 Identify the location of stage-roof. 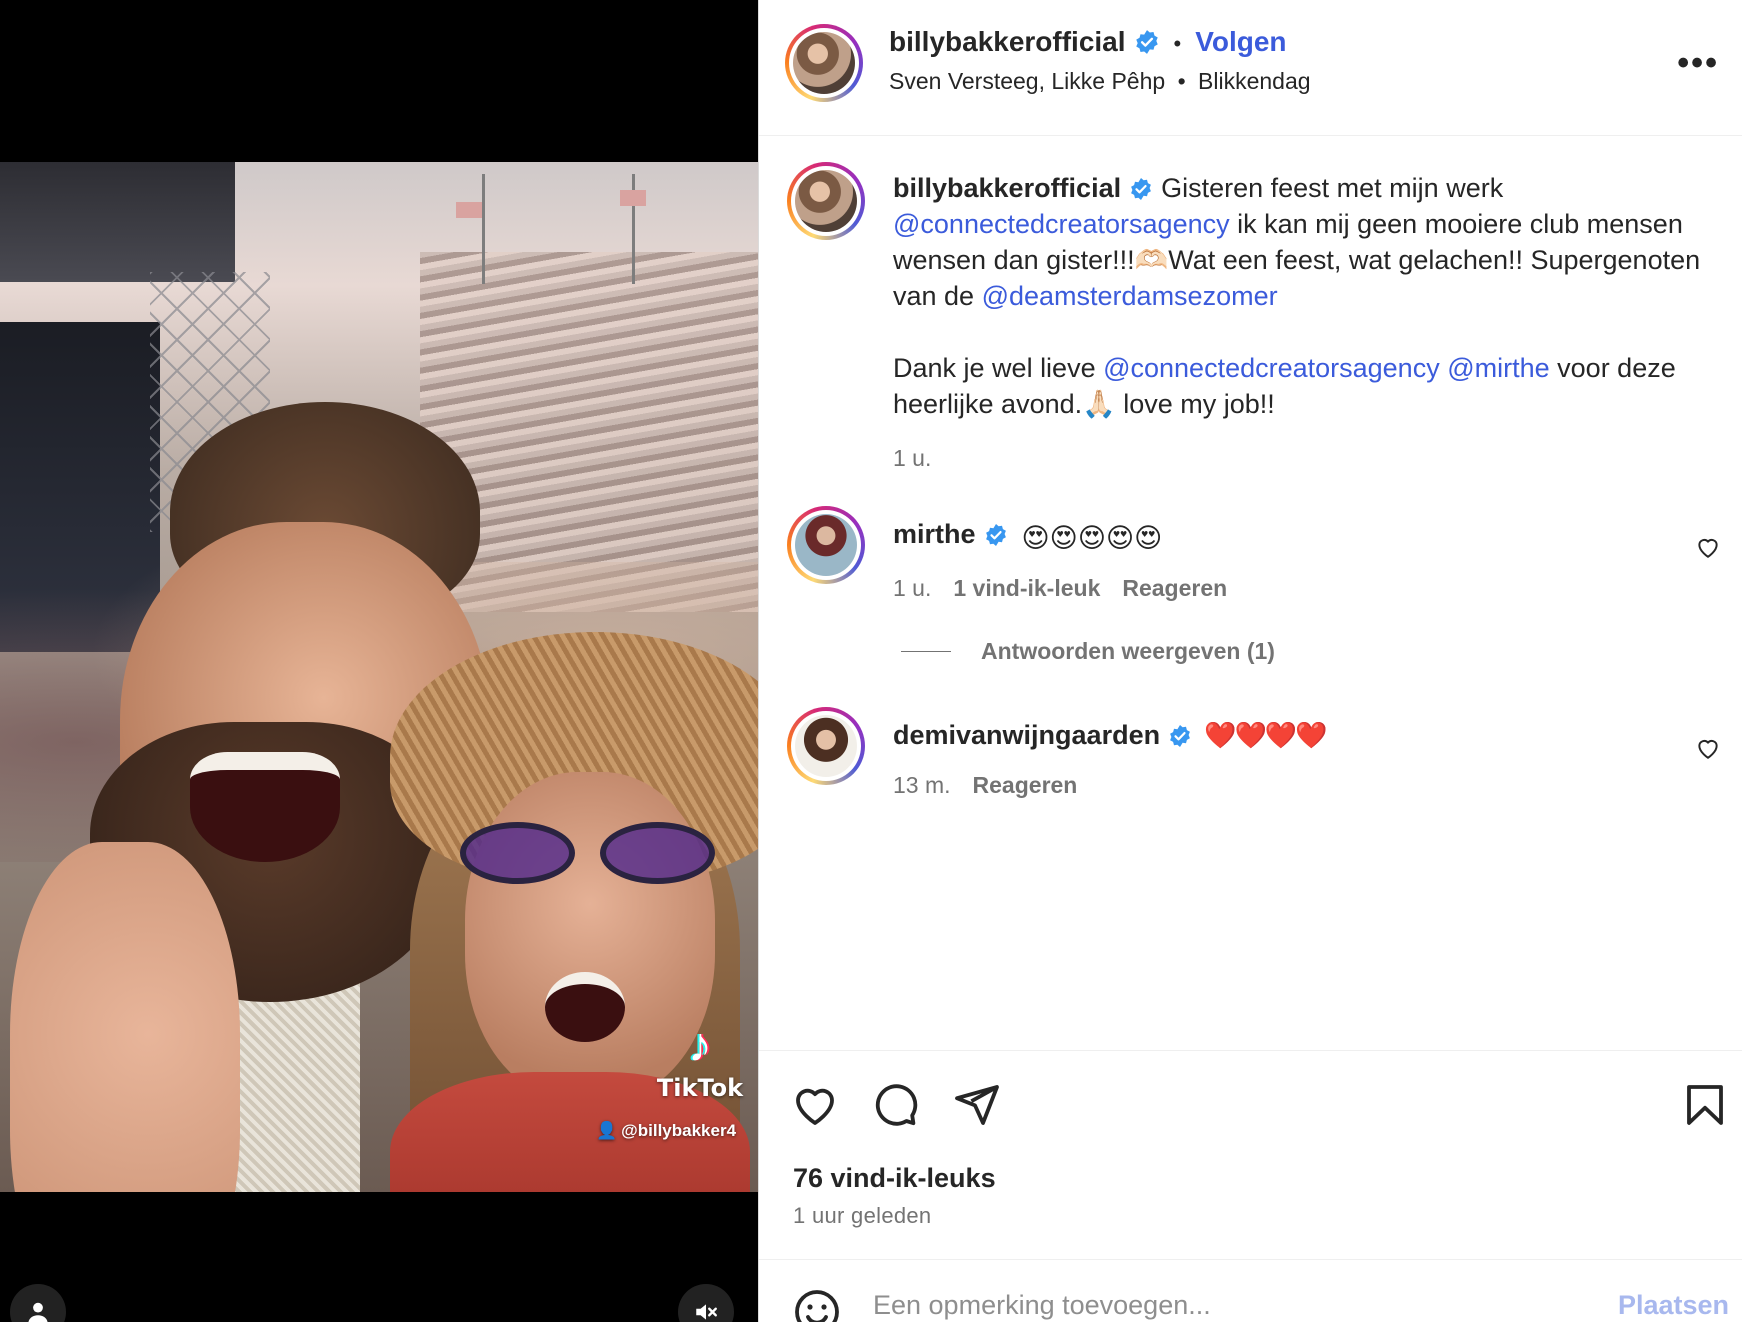
(117, 222).